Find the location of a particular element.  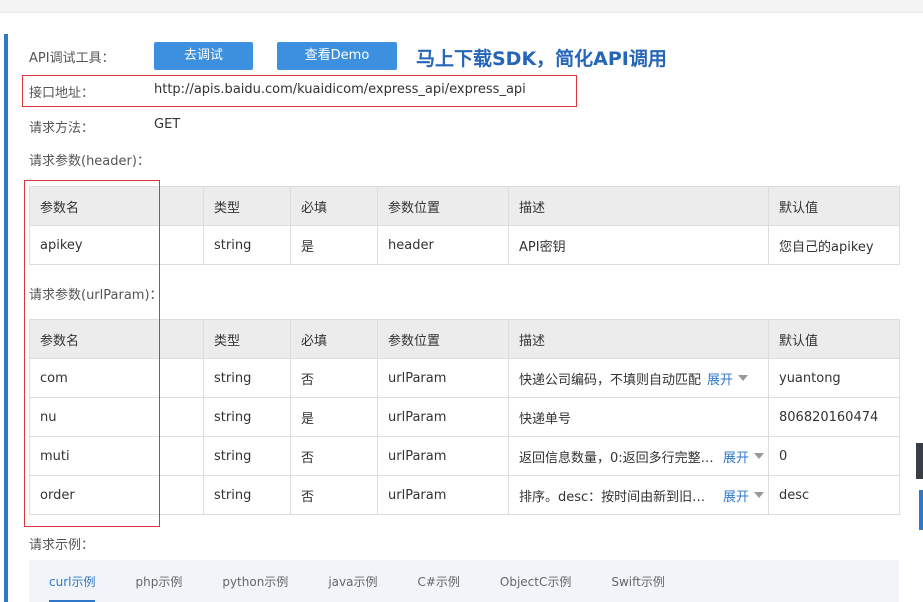

tab-csharp: C#示例 is located at coordinates (438, 581).